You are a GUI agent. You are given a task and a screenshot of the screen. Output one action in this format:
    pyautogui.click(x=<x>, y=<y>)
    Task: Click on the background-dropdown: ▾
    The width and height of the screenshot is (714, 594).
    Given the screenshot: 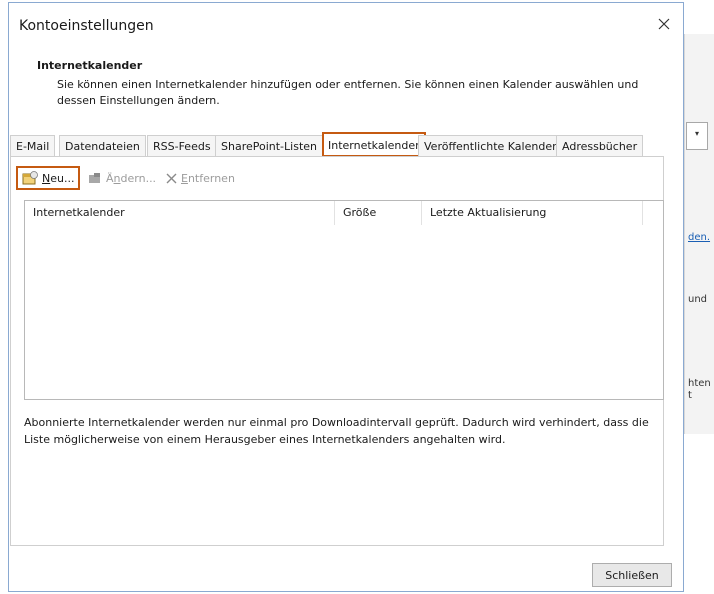 What is the action you would take?
    pyautogui.click(x=697, y=136)
    